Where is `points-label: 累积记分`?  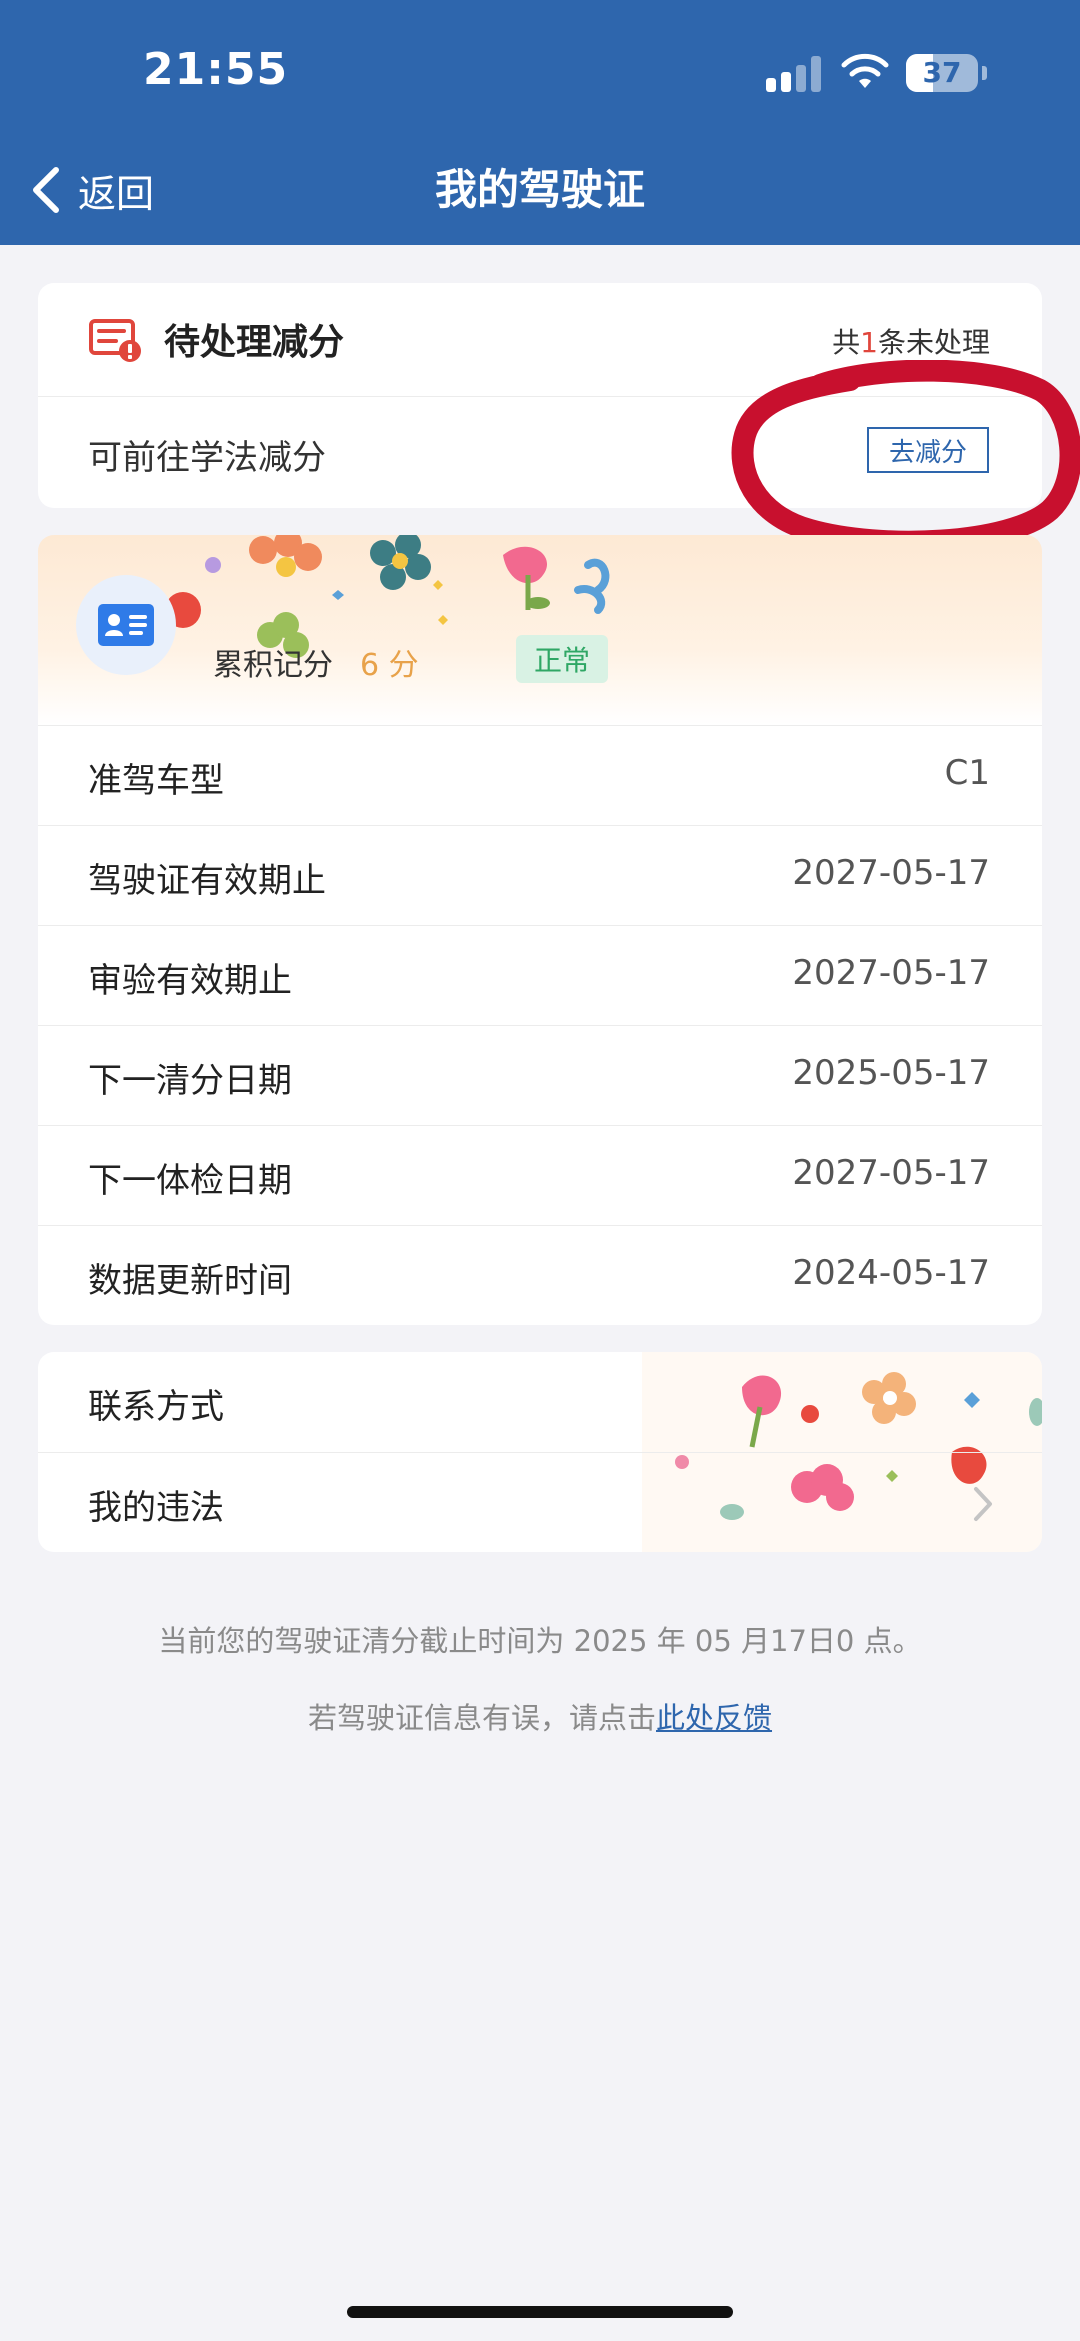 points-label: 累积记分 is located at coordinates (273, 665).